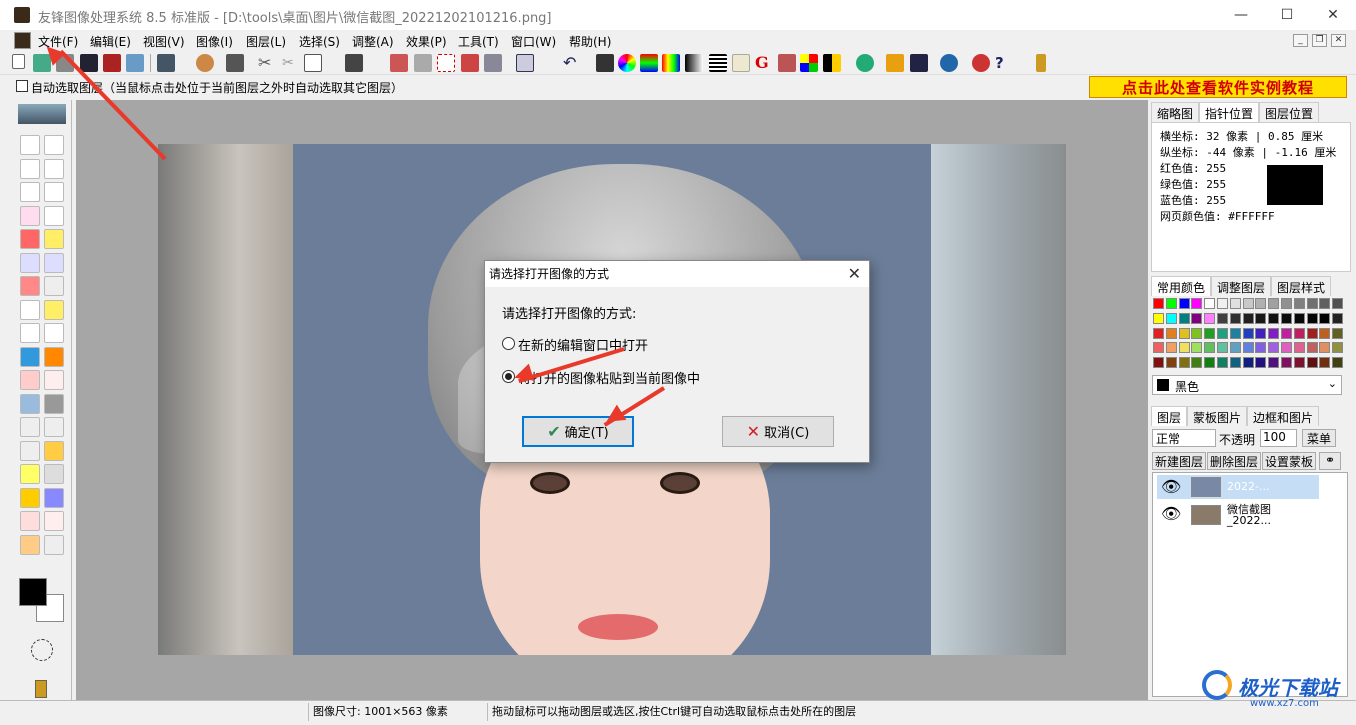  What do you see at coordinates (18, 61) in the screenshot?
I see `new-icon` at bounding box center [18, 61].